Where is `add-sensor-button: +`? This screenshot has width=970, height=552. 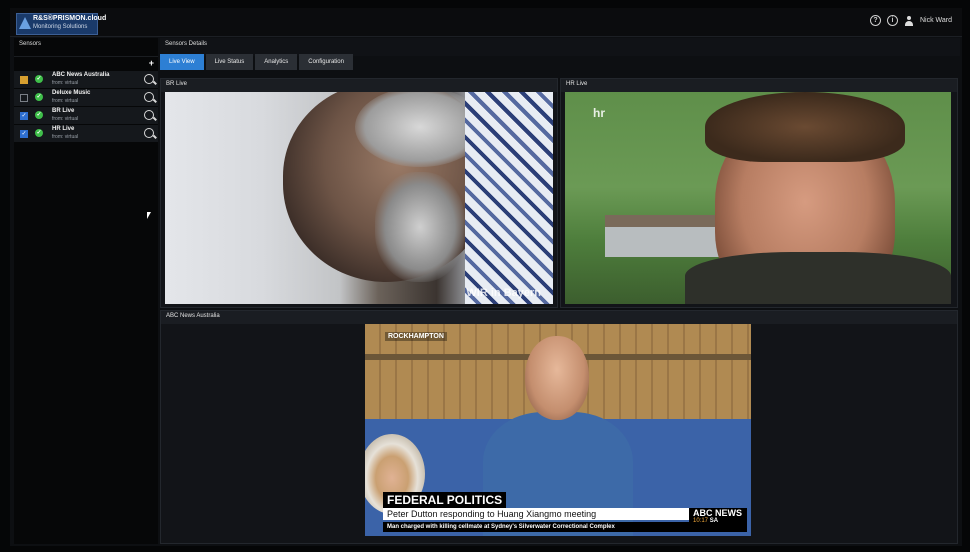
add-sensor-button: + is located at coordinates (151, 63).